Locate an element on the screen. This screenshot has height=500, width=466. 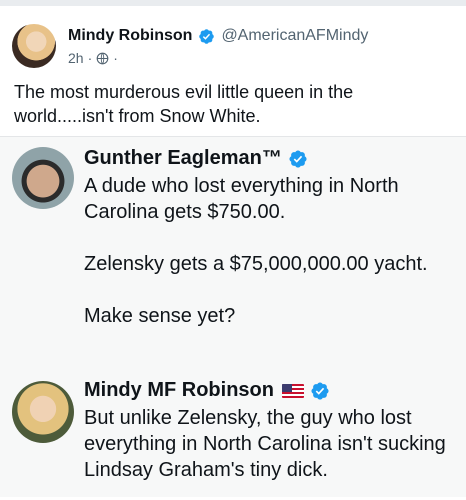
us-flag-icon is located at coordinates (292, 390).